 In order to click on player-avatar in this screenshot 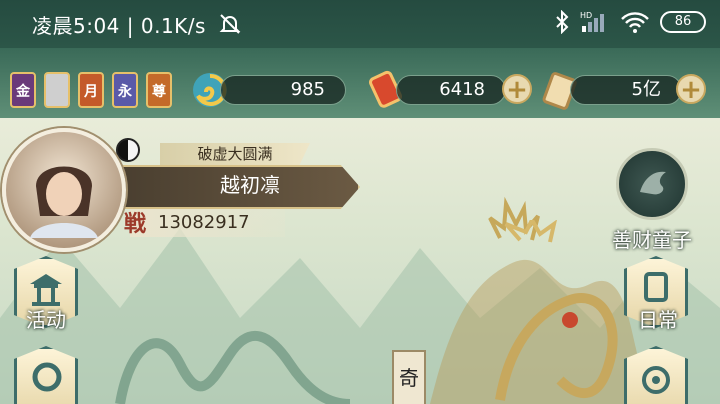, I will do `click(64, 190)`.